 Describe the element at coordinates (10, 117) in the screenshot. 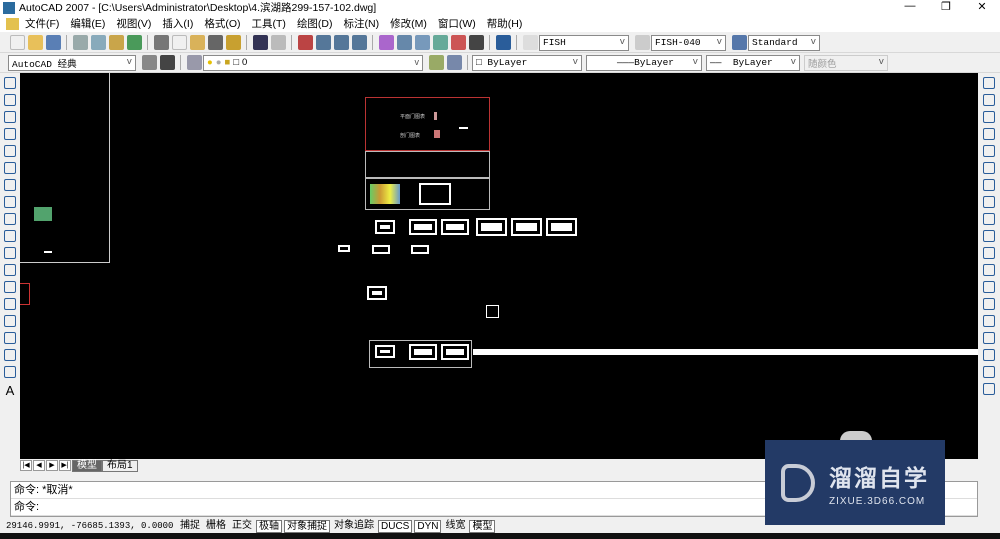

I see `polyline-icon` at that location.